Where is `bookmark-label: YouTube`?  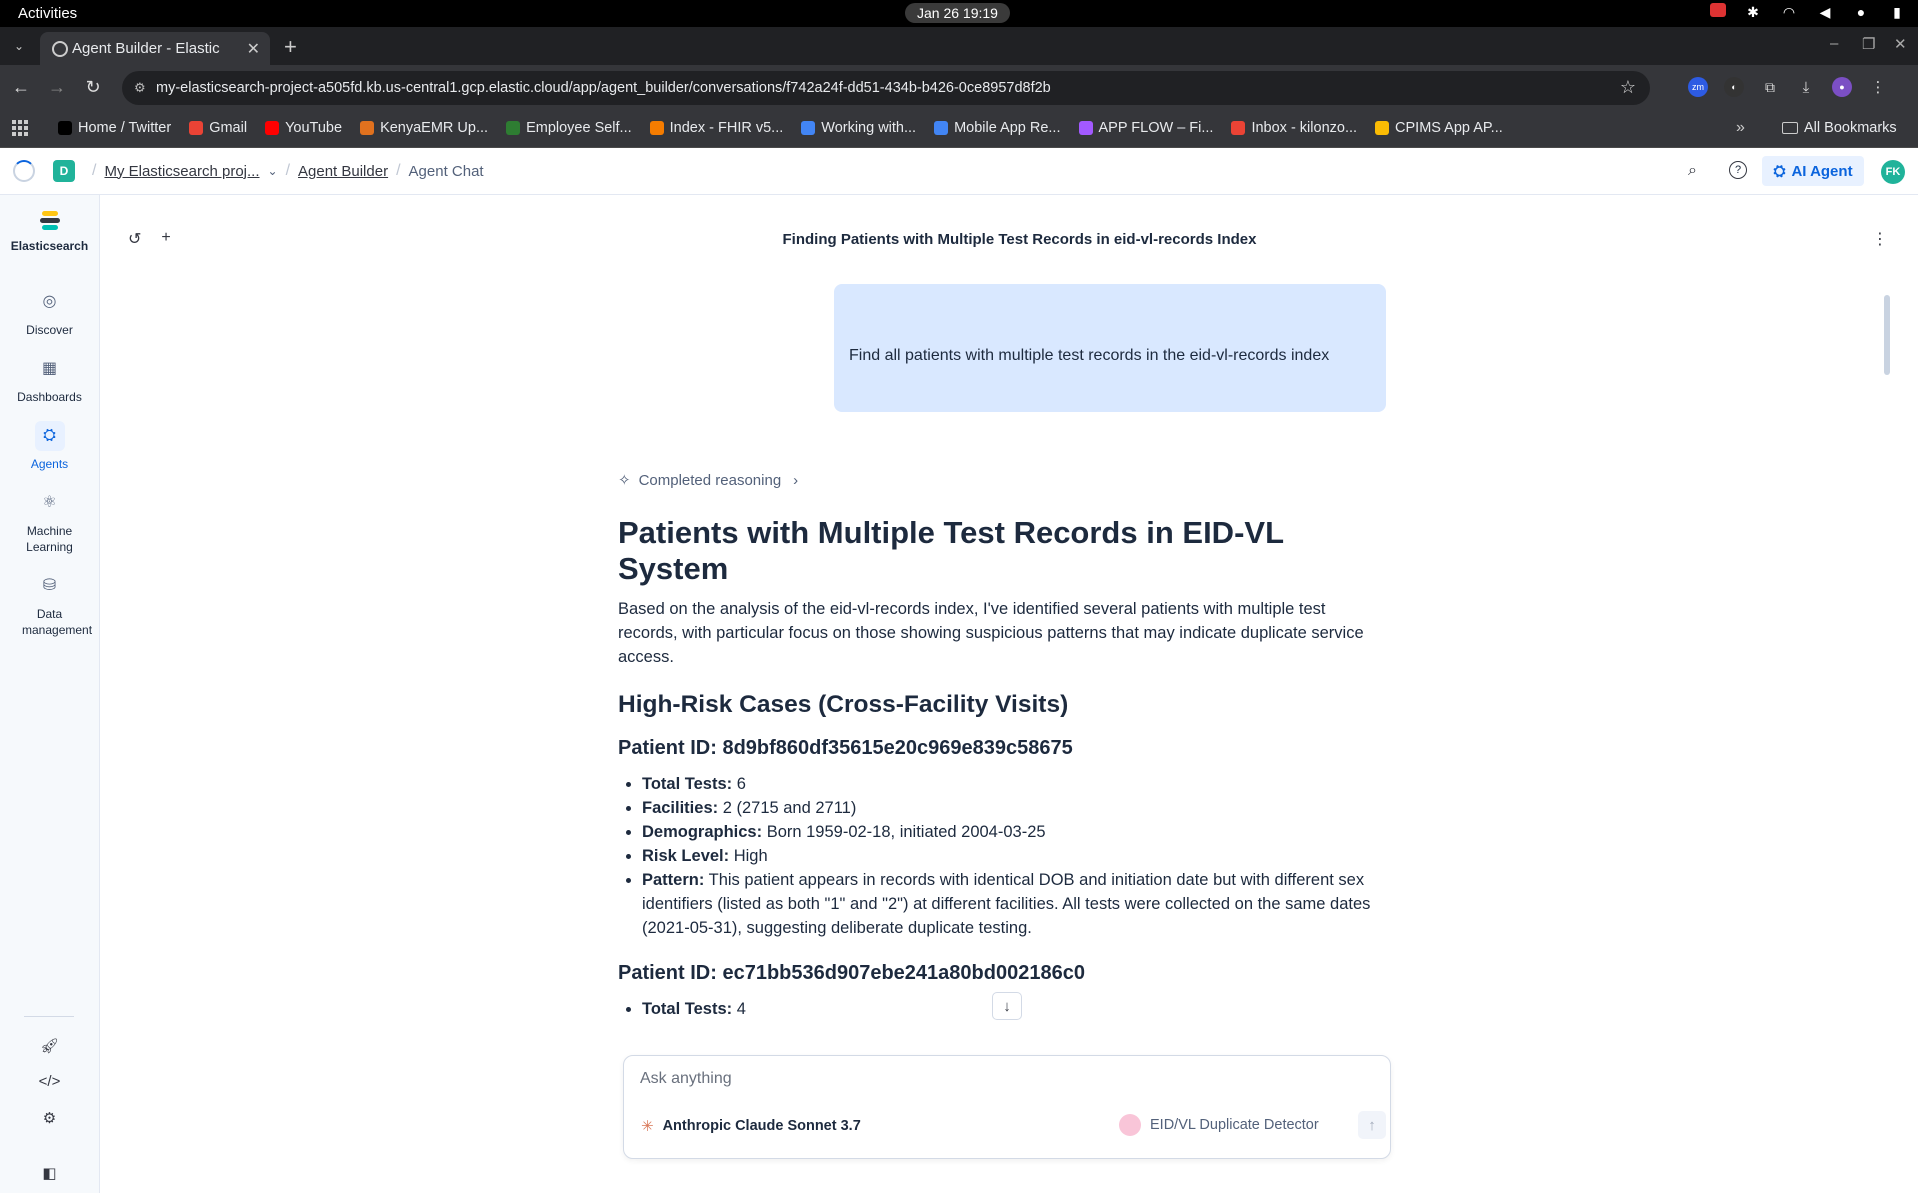 bookmark-label: YouTube is located at coordinates (314, 128).